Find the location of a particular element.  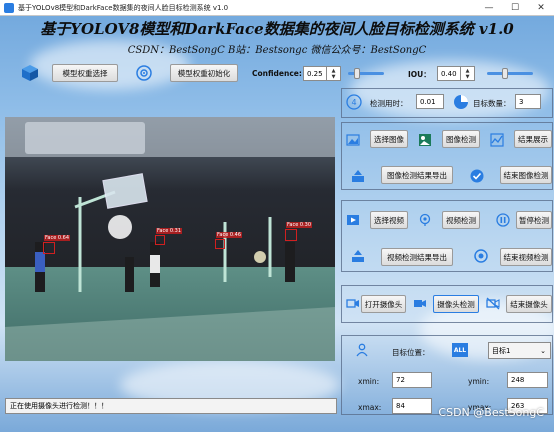

close-button: ✕ is located at coordinates (541, 8).